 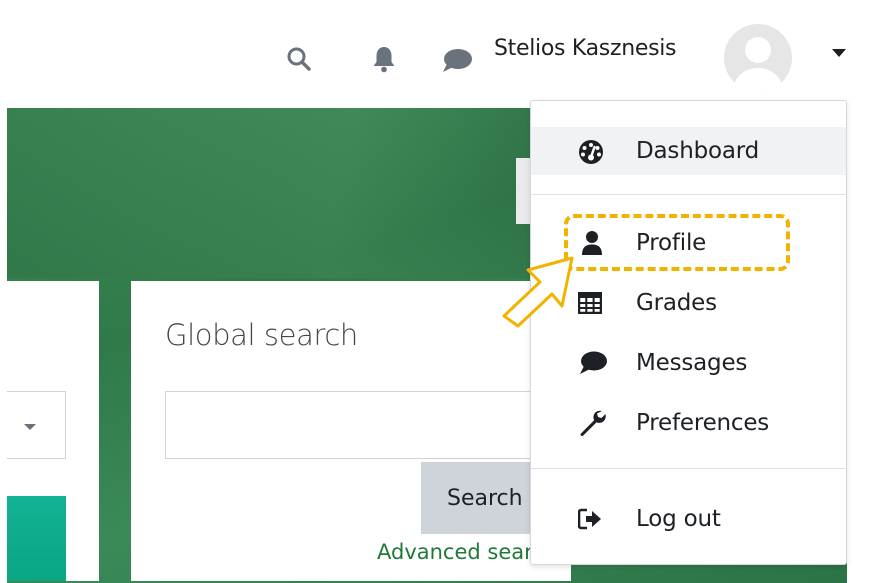 What do you see at coordinates (36, 538) in the screenshot?
I see `left-teal-tile` at bounding box center [36, 538].